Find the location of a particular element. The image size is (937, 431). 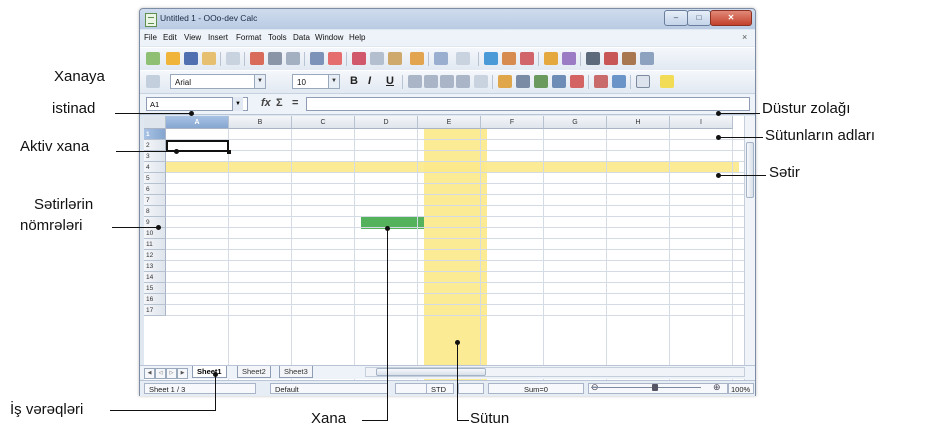

formula-input is located at coordinates (528, 104).